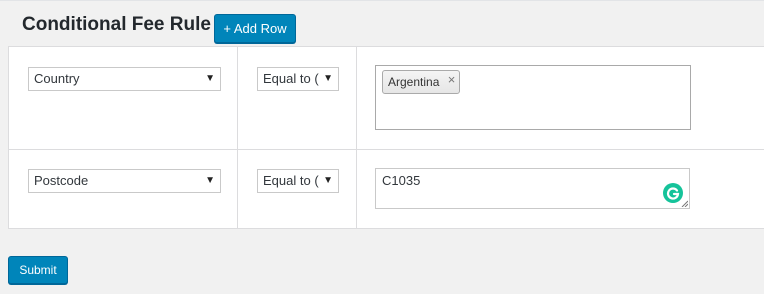  I want to click on field-select-value: Postcode, so click(61, 180).